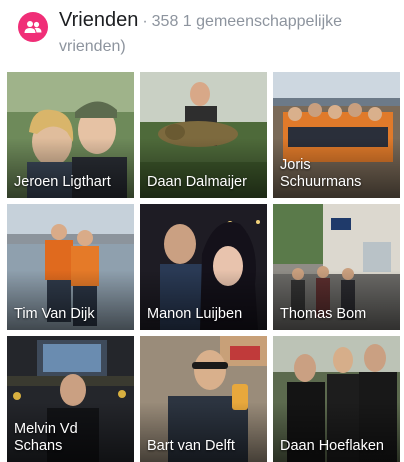 The width and height of the screenshot is (404, 462). I want to click on friend-tile: Melvin Vd Schans, so click(70, 399).